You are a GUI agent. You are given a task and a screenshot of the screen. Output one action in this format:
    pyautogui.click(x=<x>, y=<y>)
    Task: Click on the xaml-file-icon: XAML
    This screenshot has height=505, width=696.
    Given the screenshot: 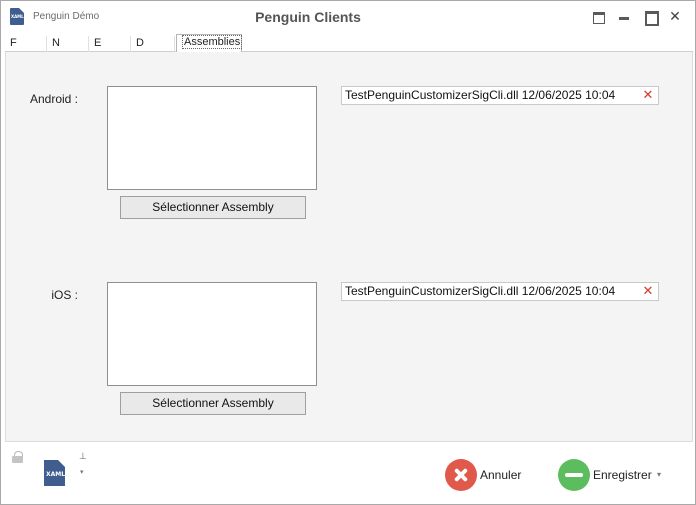 What is the action you would take?
    pyautogui.click(x=54, y=473)
    